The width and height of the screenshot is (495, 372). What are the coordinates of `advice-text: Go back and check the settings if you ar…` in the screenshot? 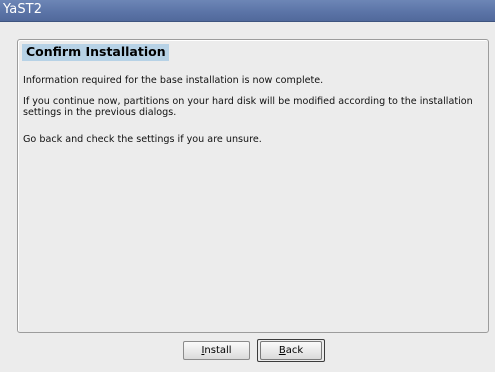 It's located at (142, 139).